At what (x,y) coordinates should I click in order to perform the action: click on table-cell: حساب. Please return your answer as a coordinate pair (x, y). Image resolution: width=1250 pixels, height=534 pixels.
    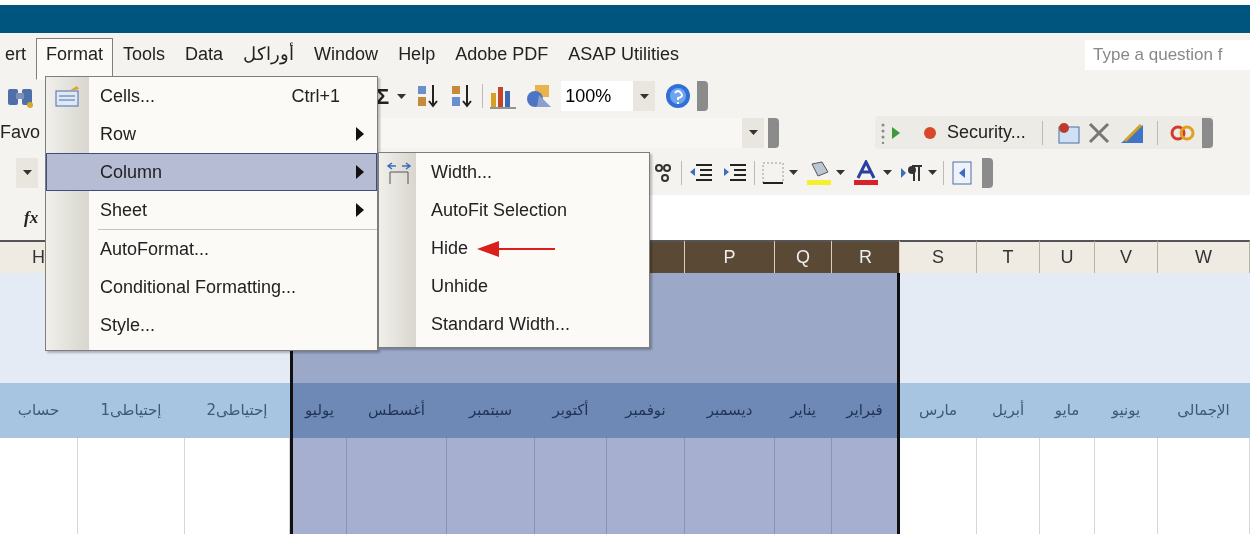
    Looking at the image, I should click on (39, 410).